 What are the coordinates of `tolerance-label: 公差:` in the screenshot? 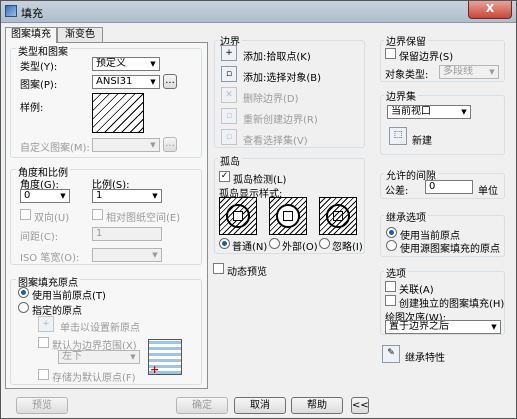 It's located at (397, 191).